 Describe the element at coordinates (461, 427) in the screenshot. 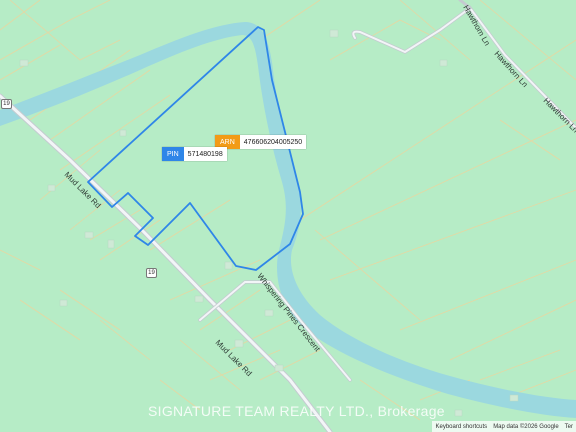

I see `keyboard-shortcuts-link: Keyboard shortcuts` at that location.